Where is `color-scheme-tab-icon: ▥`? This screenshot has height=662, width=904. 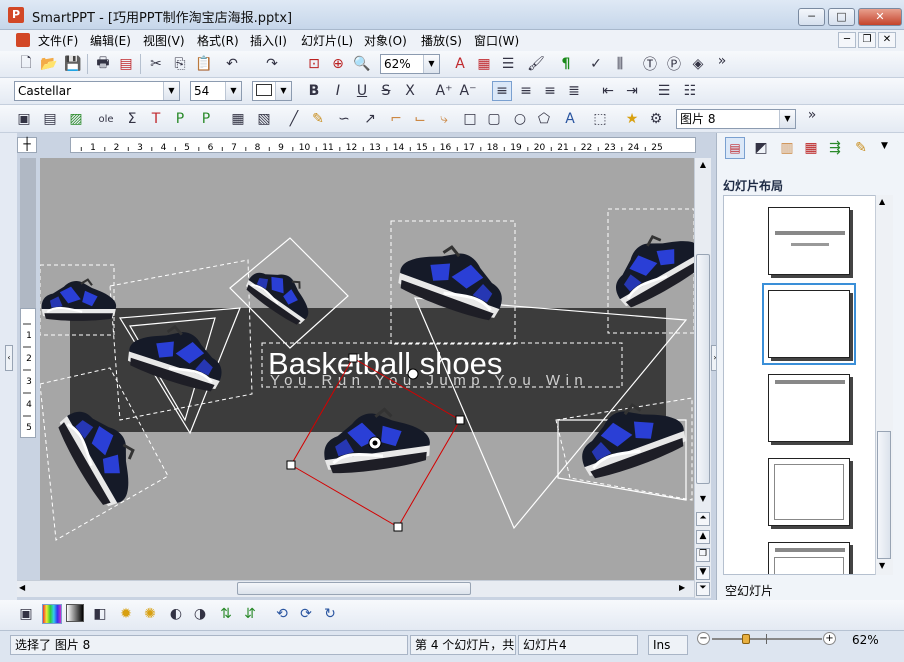
color-scheme-tab-icon: ▥ is located at coordinates (787, 148).